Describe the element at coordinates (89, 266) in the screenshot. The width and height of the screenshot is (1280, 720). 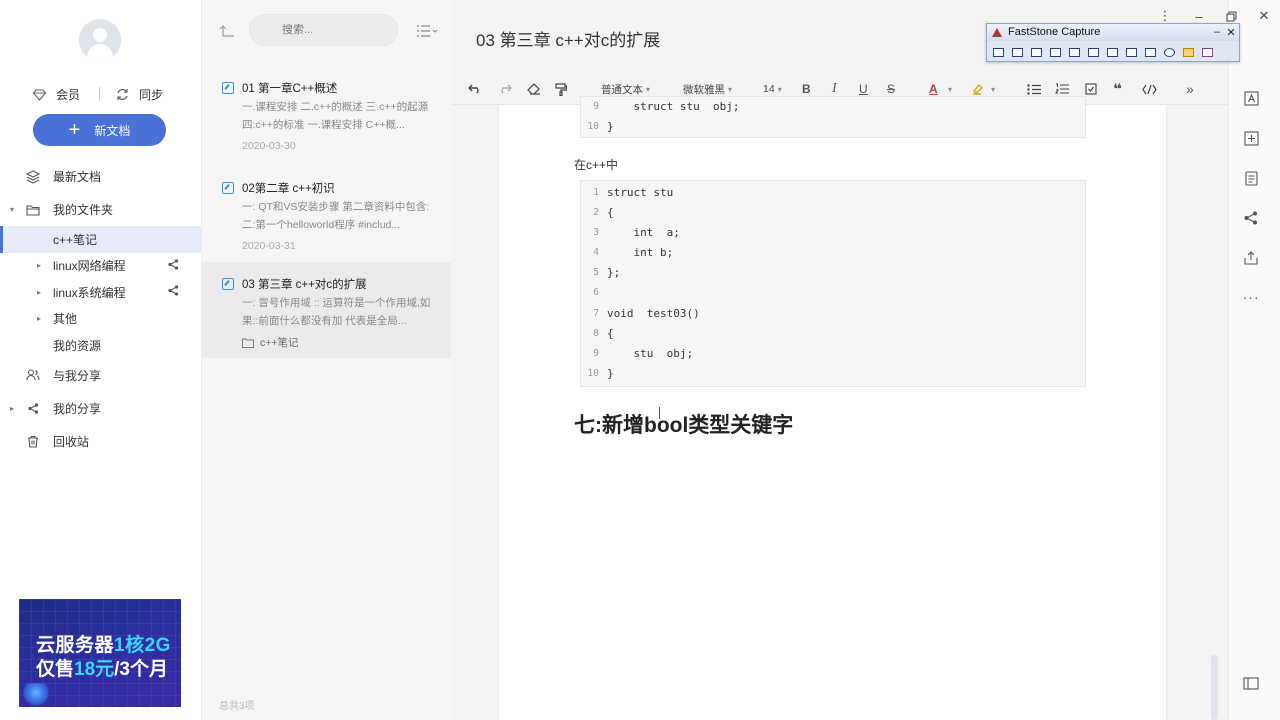
I see `sidebar-item-label: linux网络编程` at that location.